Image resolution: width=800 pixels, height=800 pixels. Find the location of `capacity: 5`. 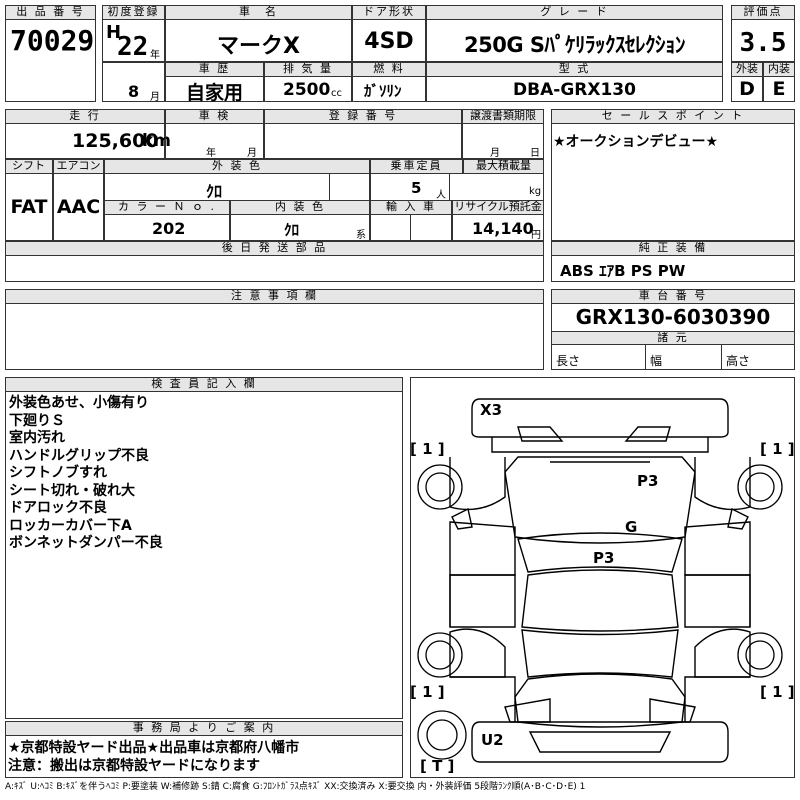

capacity: 5 is located at coordinates (416, 188).